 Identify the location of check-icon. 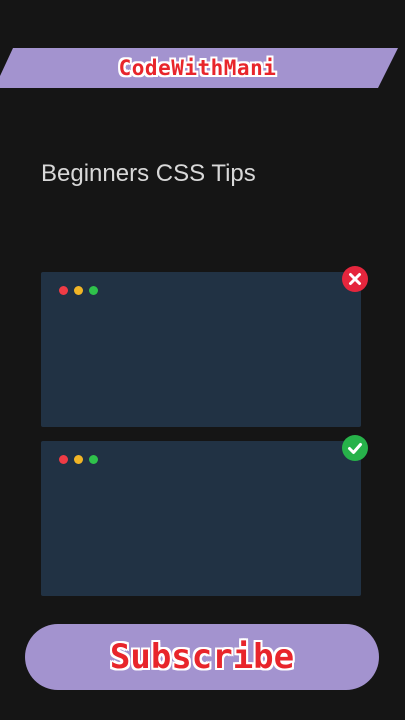
(355, 448).